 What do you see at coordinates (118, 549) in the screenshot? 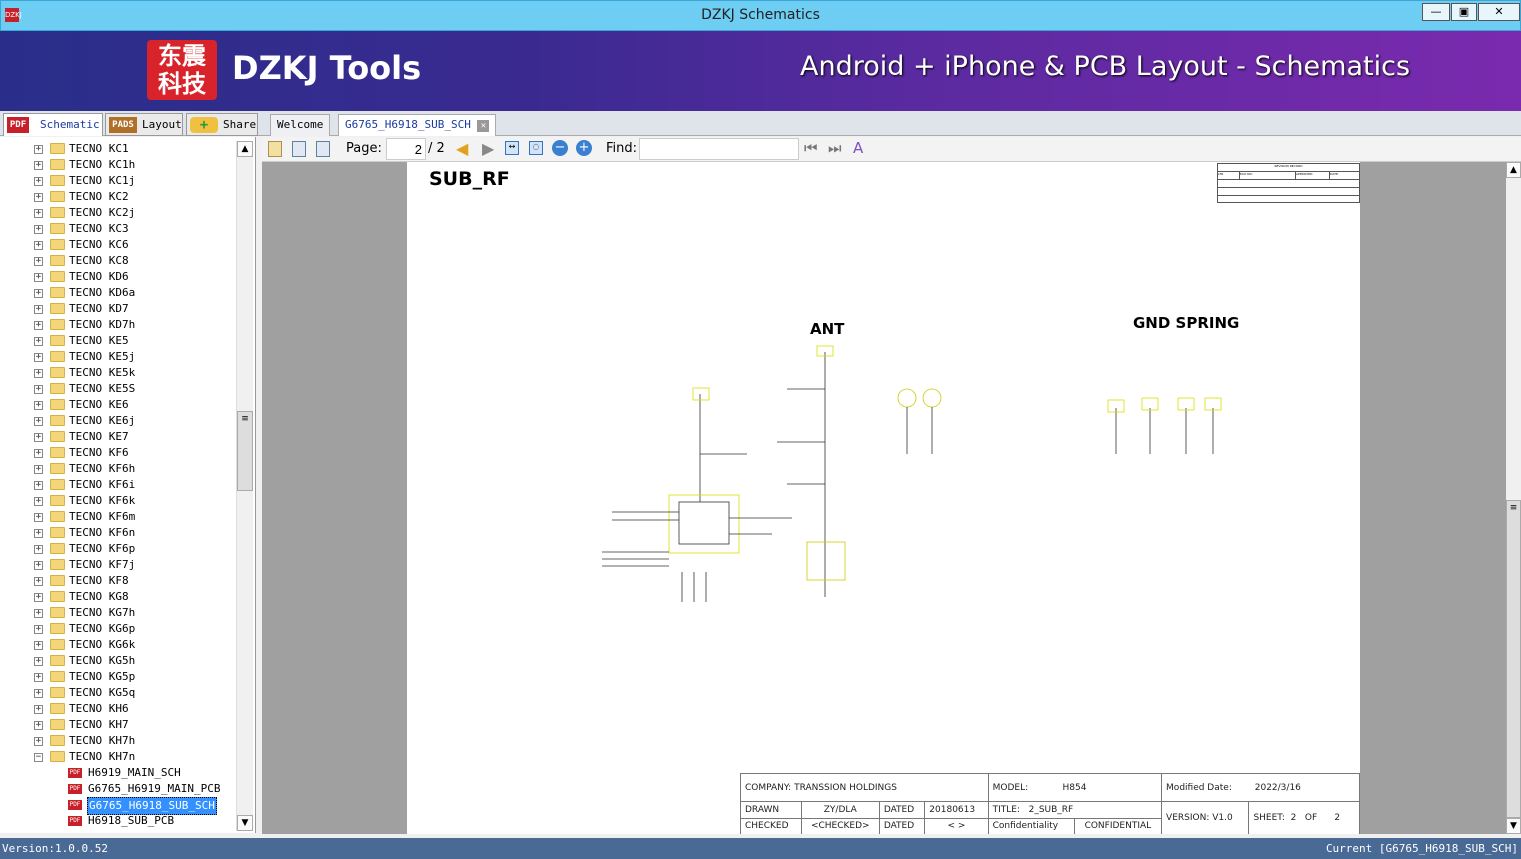
I see `tree-folder: + TECNO KF6p` at bounding box center [118, 549].